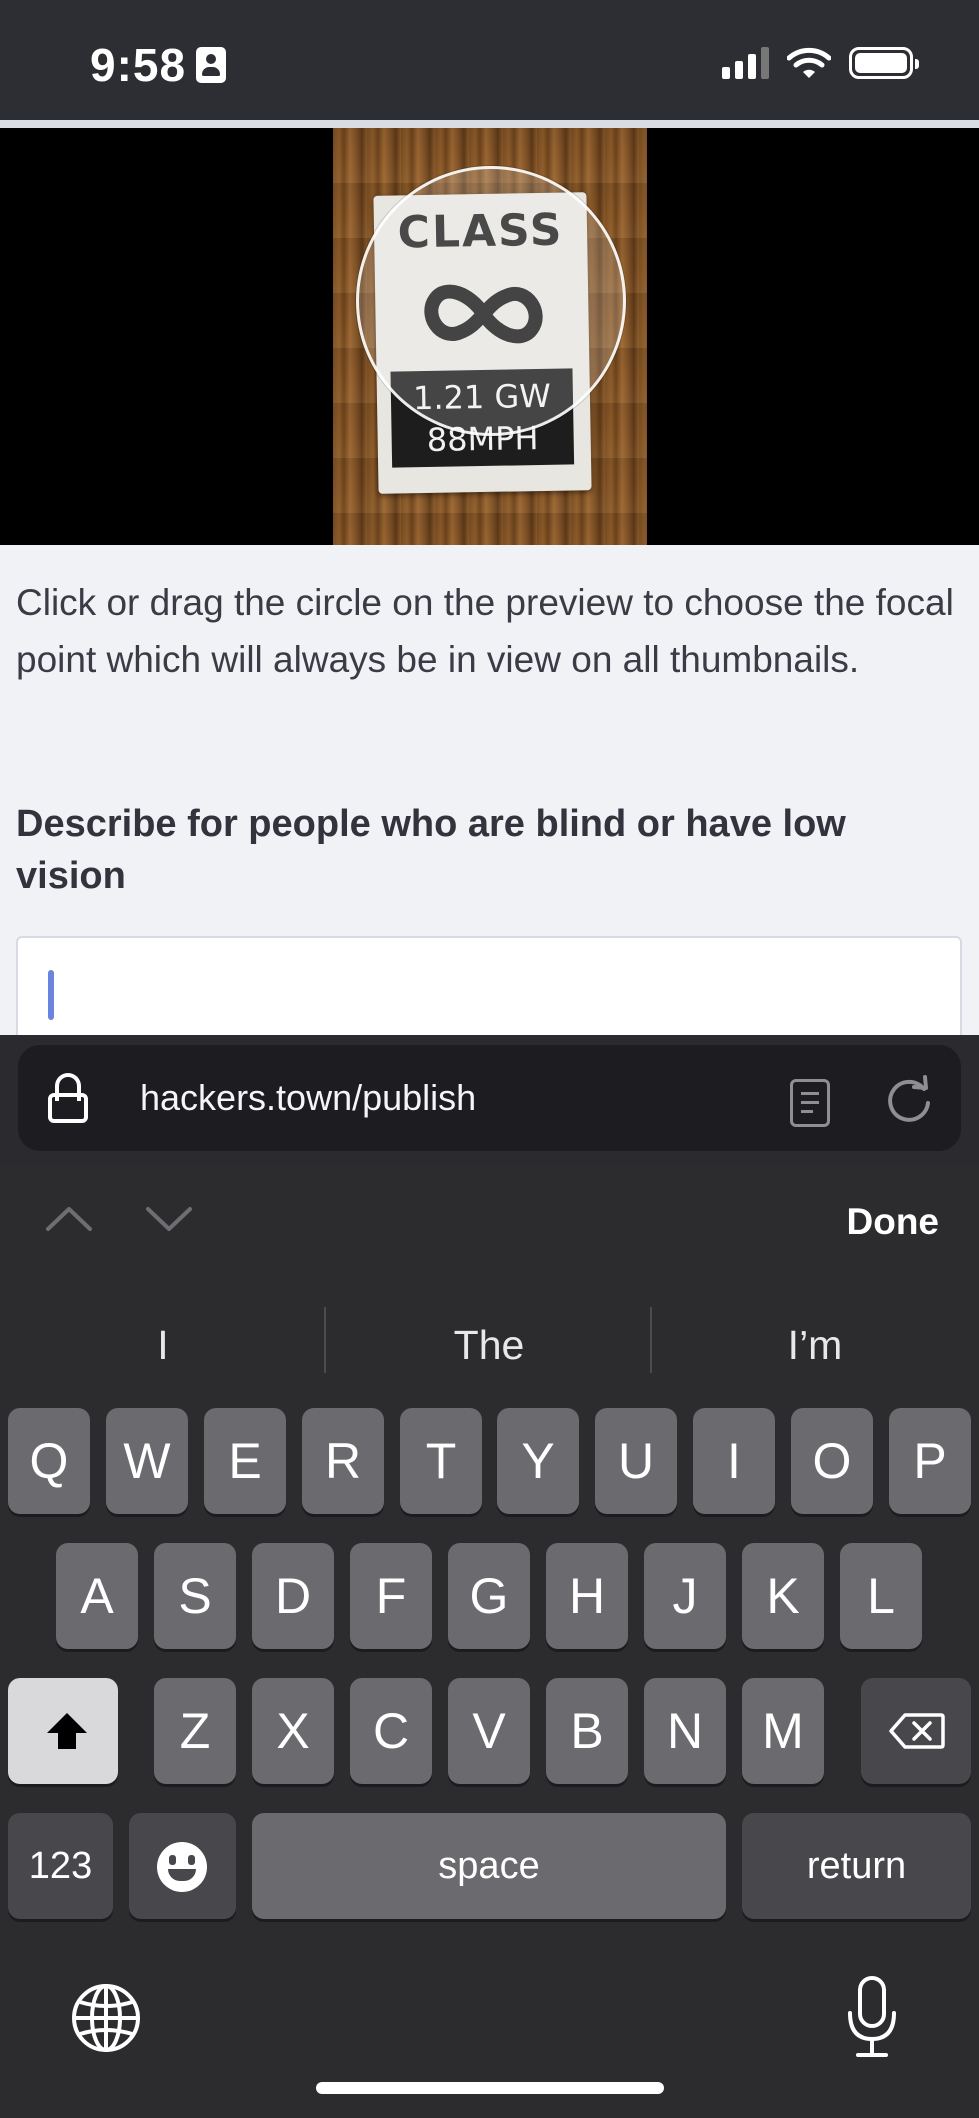 This screenshot has width=979, height=2118. Describe the element at coordinates (783, 1731) in the screenshot. I see `key-m: M` at that location.